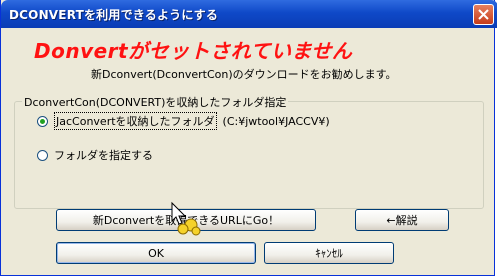 The width and height of the screenshot is (497, 278). What do you see at coordinates (244, 74) in the screenshot?
I see `recommendation-text: 新Dconvert(DconvertCon)のダウンロードをお勧めします。` at bounding box center [244, 74].